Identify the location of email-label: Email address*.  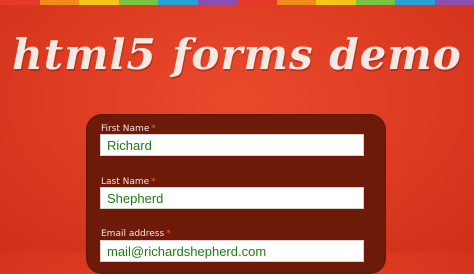
(136, 234).